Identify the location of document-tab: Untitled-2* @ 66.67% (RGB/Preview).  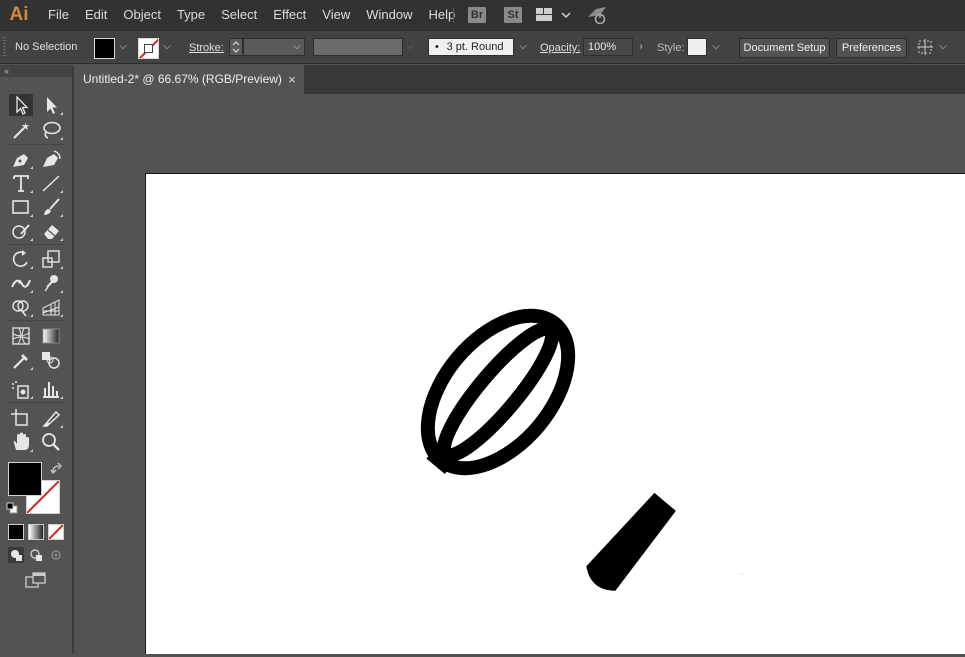
(189, 79).